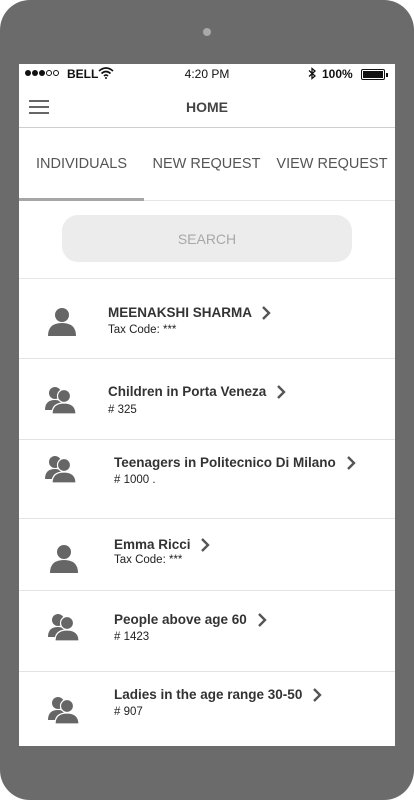 The width and height of the screenshot is (414, 800). I want to click on search-section, so click(207, 240).